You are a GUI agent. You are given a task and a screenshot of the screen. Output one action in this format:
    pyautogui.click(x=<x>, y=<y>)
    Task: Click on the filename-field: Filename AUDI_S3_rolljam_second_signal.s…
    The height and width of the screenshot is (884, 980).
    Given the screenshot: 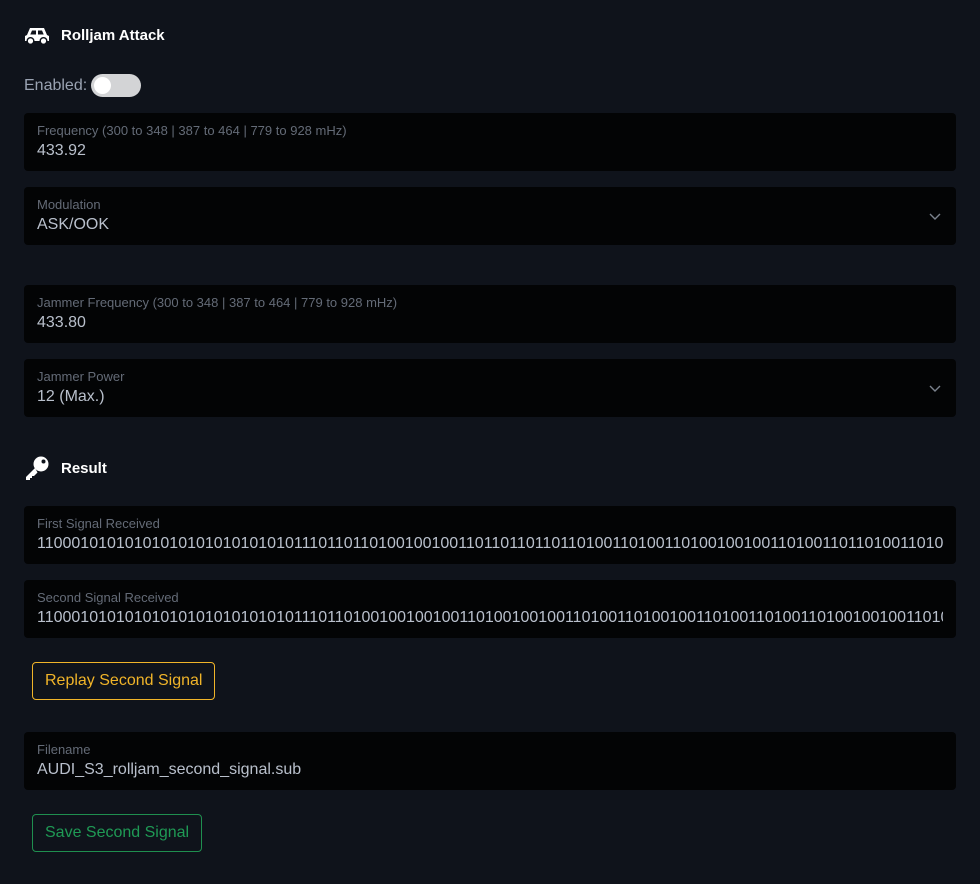 What is the action you would take?
    pyautogui.click(x=490, y=761)
    